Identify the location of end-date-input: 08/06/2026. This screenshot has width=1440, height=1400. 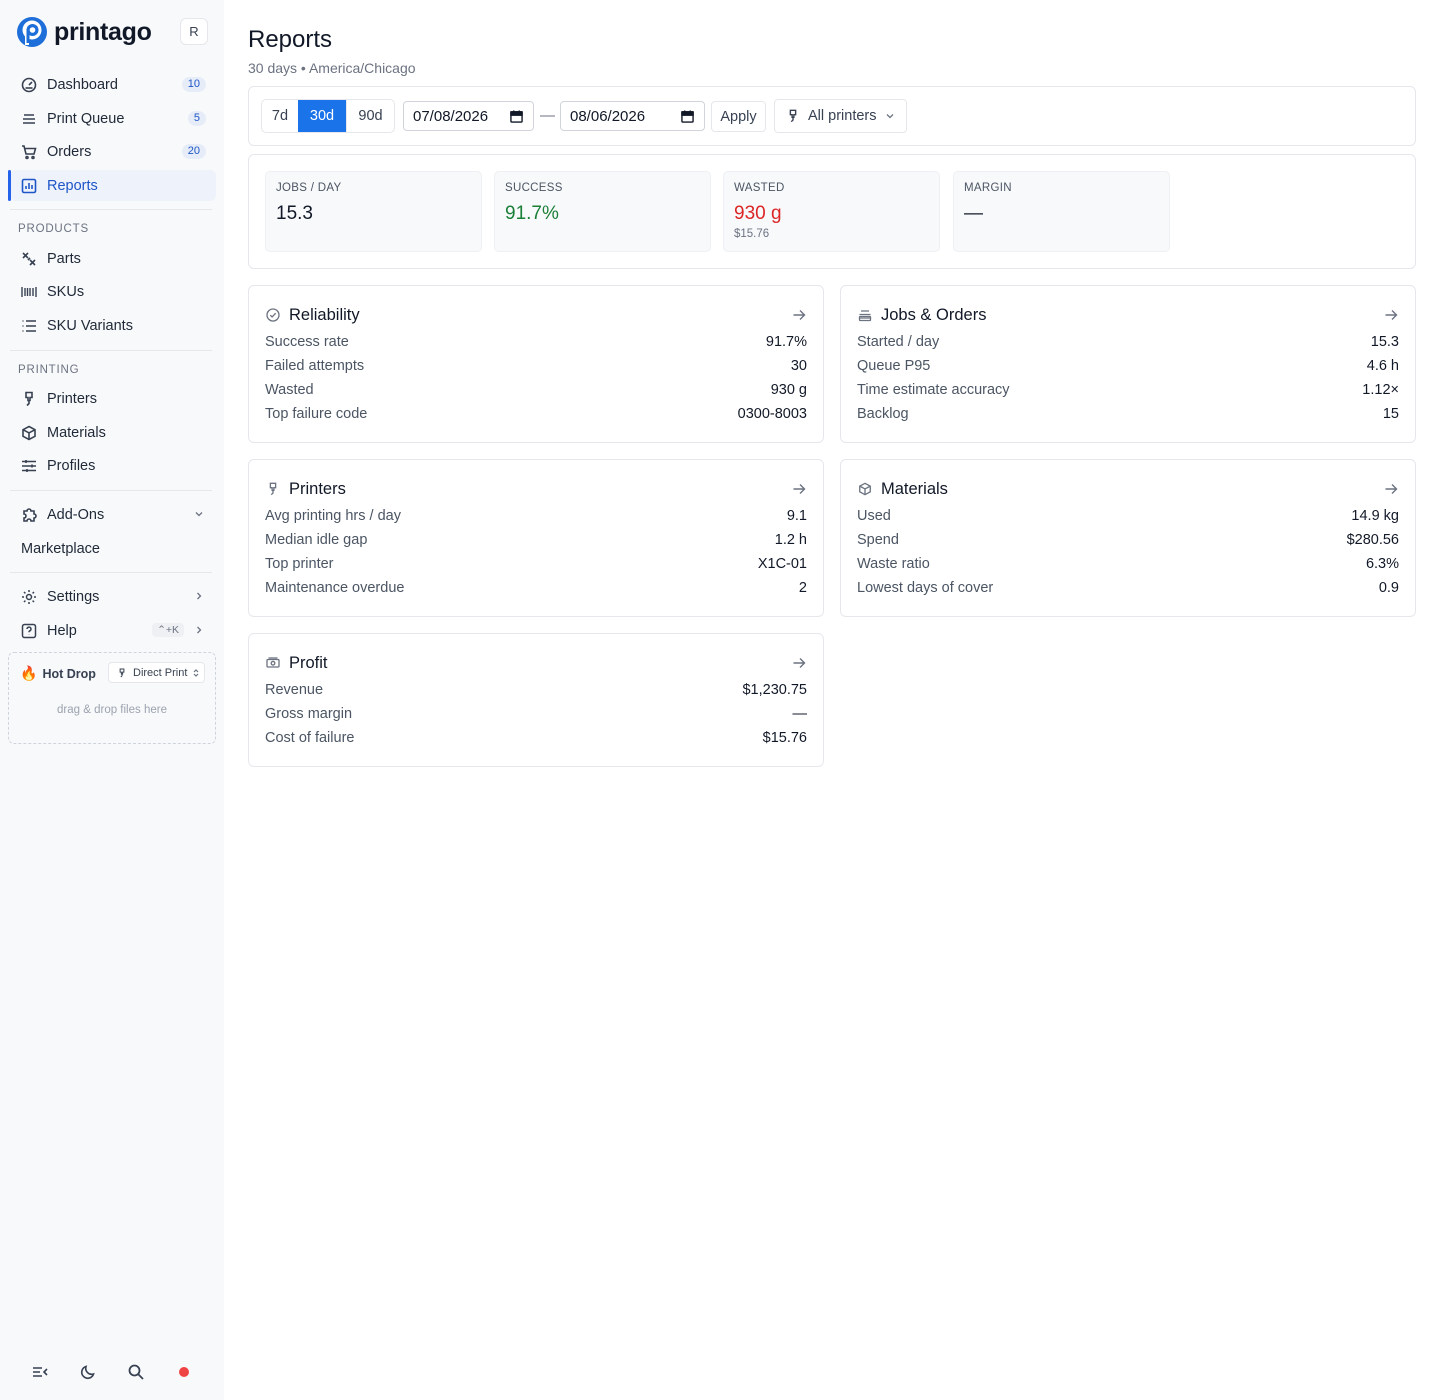
(632, 116).